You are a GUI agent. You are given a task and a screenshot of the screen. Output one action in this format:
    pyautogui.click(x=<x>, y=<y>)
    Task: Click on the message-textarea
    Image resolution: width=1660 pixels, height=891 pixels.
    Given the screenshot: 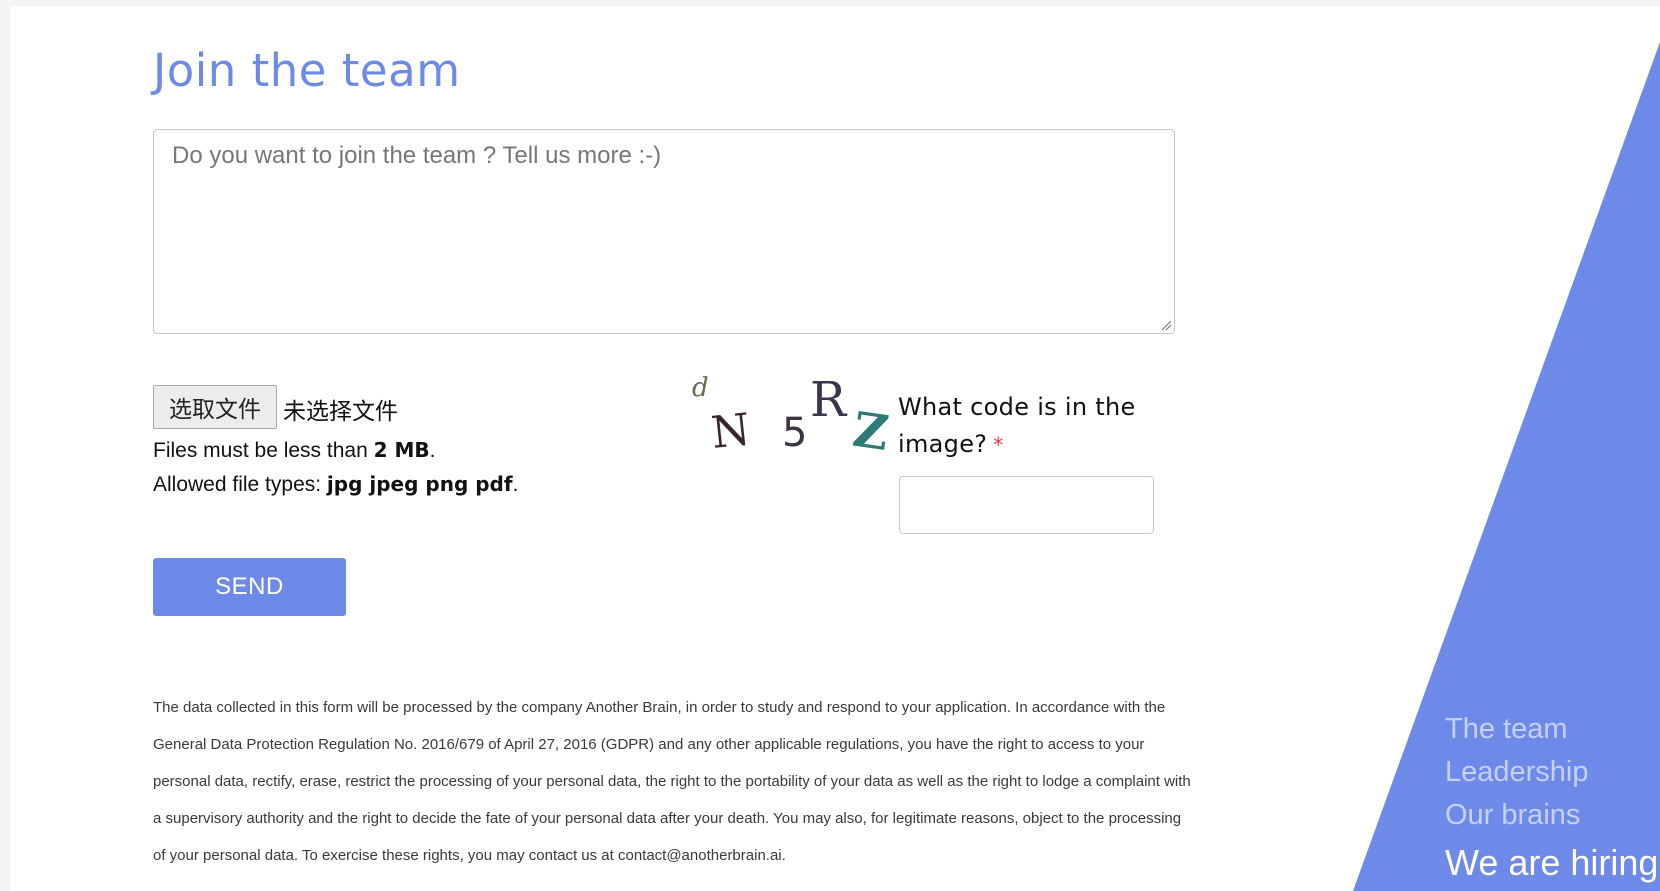 What is the action you would take?
    pyautogui.click(x=664, y=231)
    